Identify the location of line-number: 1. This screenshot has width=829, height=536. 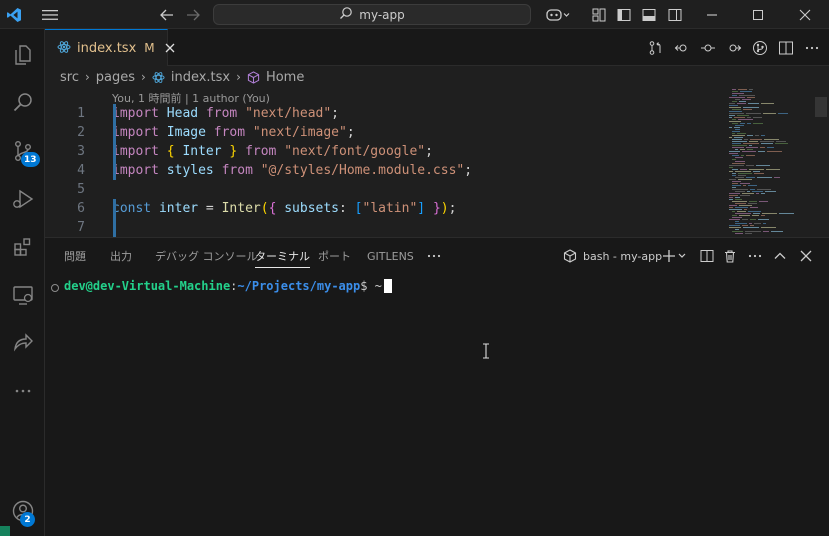
(81, 113).